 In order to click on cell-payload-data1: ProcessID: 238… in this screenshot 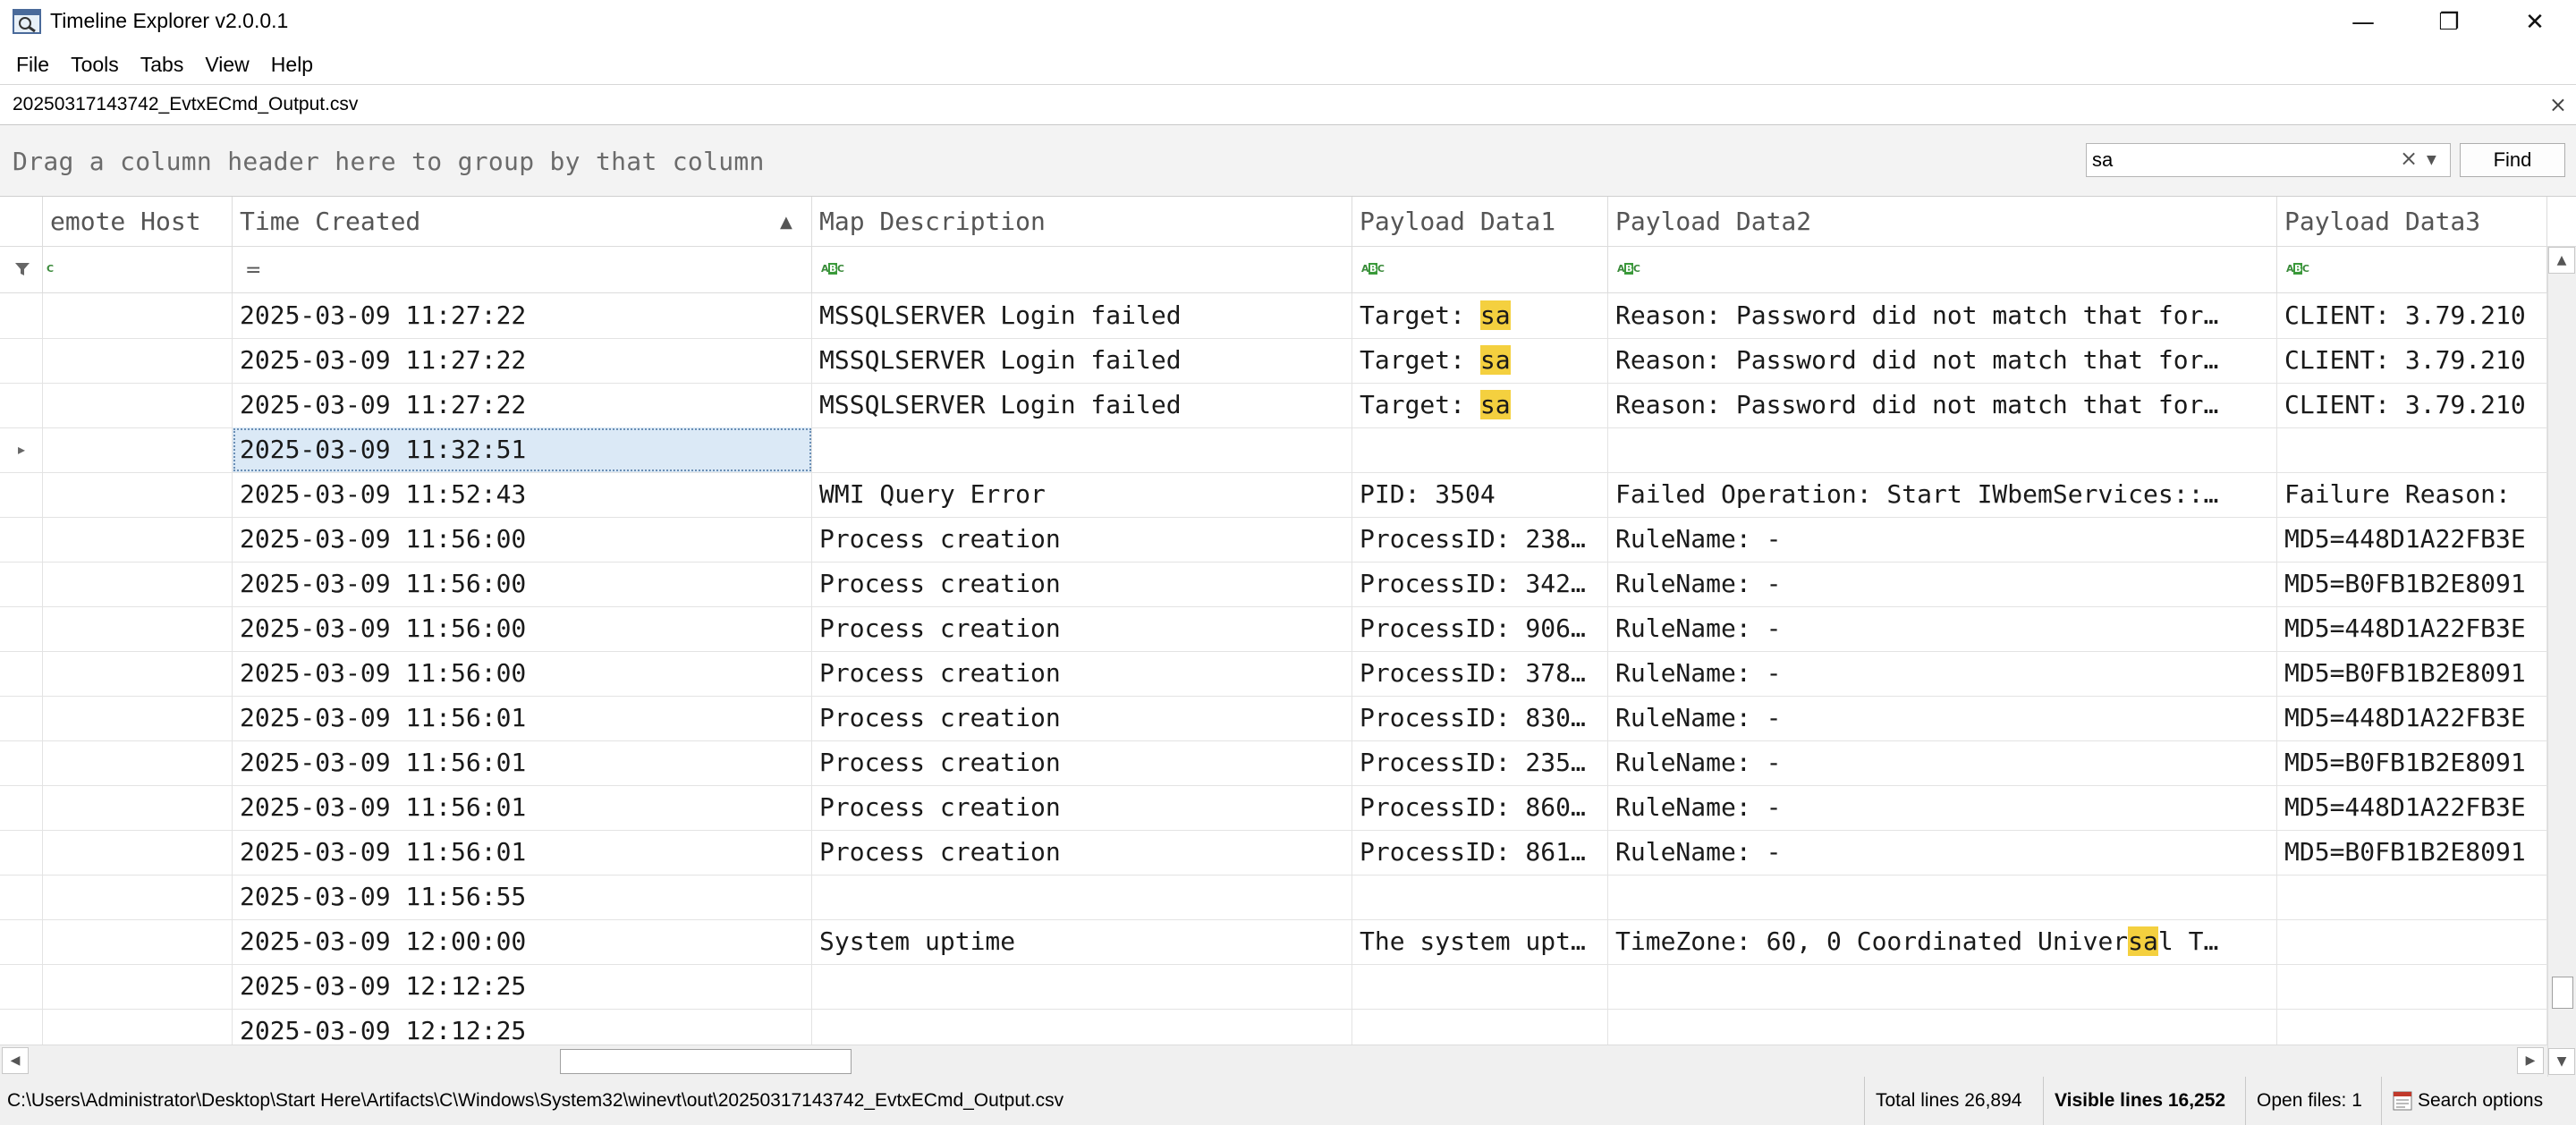, I will do `click(1480, 539)`.